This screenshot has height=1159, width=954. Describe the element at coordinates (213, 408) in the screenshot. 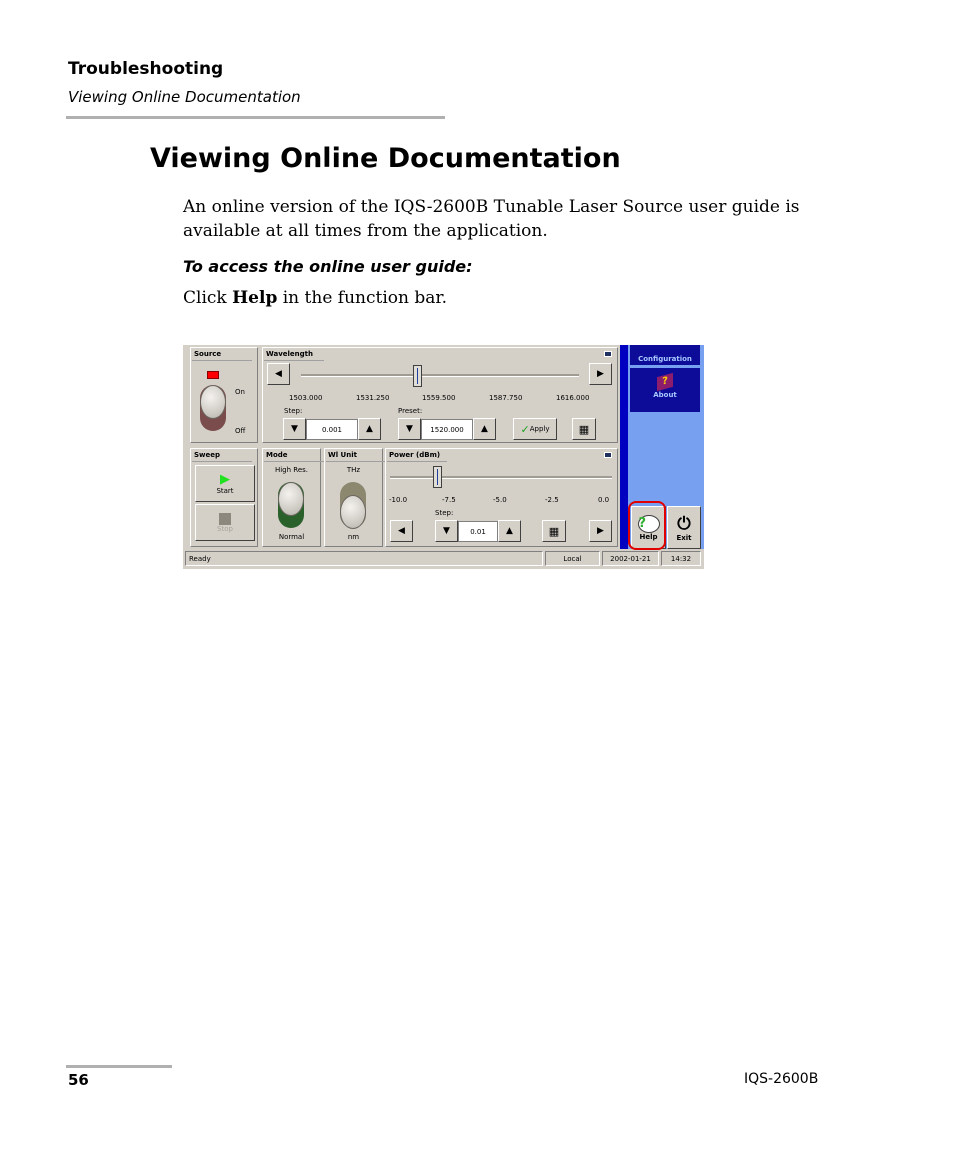

I see `source-toggle` at that location.